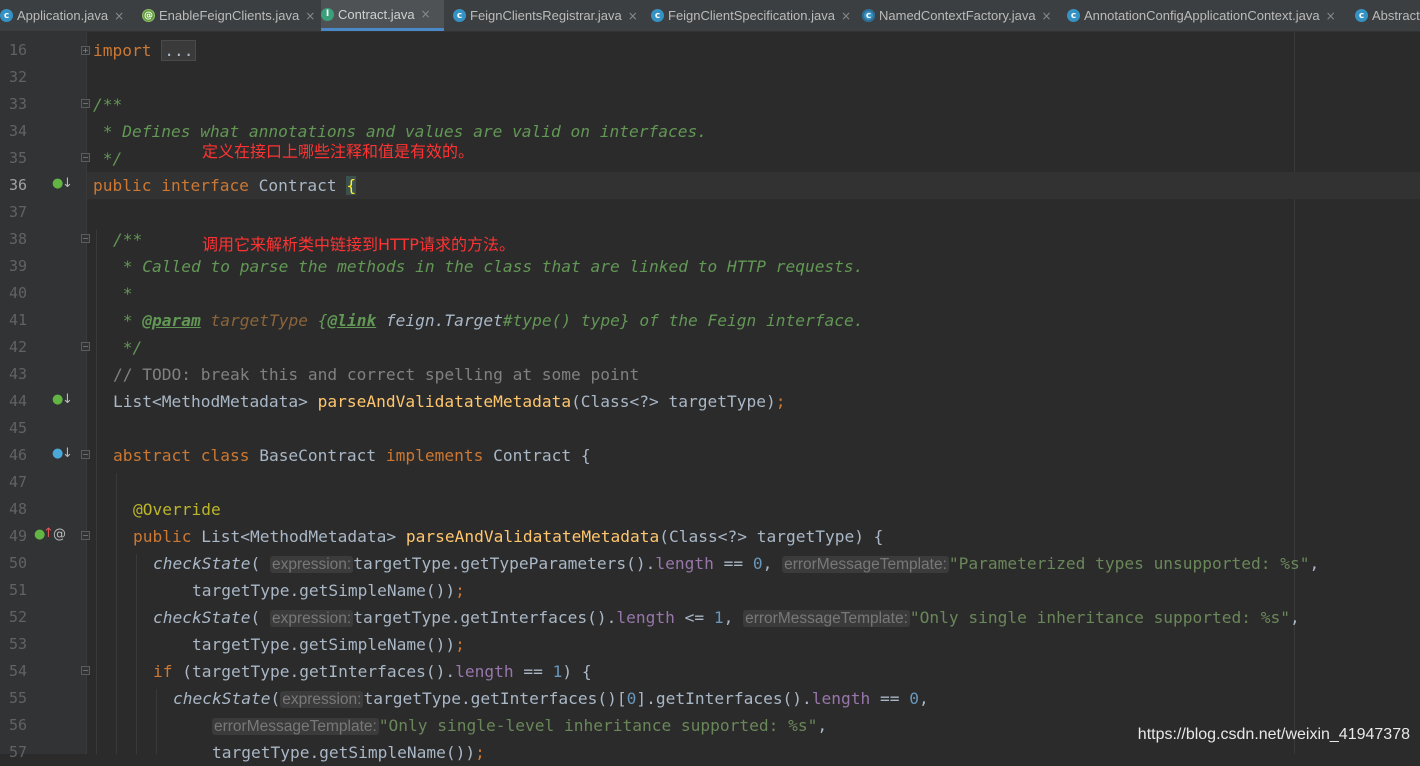 This screenshot has height=766, width=1420. I want to click on code-line-36: public interface Contract {, so click(225, 185).